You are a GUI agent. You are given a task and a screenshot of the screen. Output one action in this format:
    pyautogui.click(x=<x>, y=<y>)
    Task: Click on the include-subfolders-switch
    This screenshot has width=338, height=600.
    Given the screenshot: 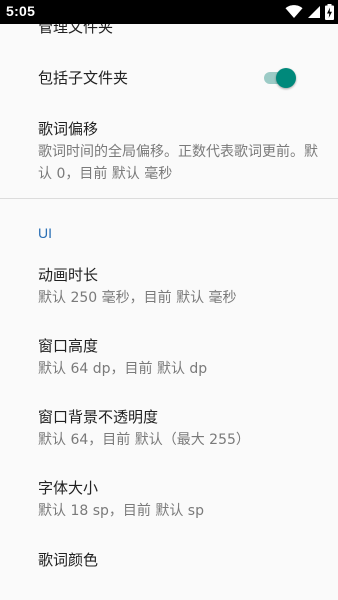 What is the action you would take?
    pyautogui.click(x=280, y=78)
    